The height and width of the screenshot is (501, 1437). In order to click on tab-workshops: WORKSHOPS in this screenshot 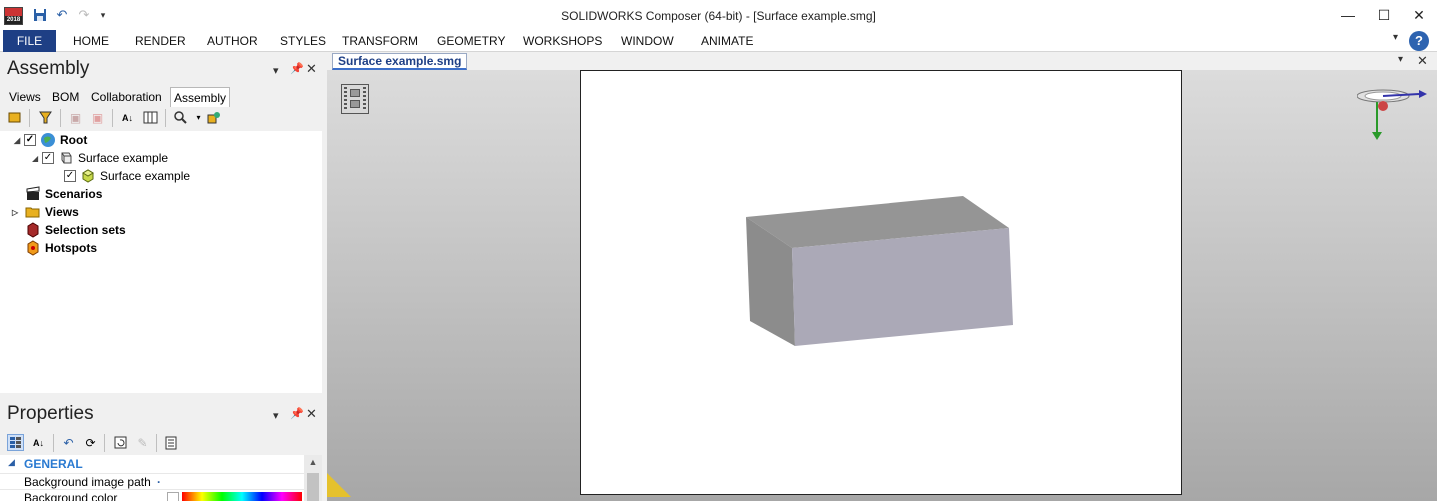, I will do `click(562, 41)`.